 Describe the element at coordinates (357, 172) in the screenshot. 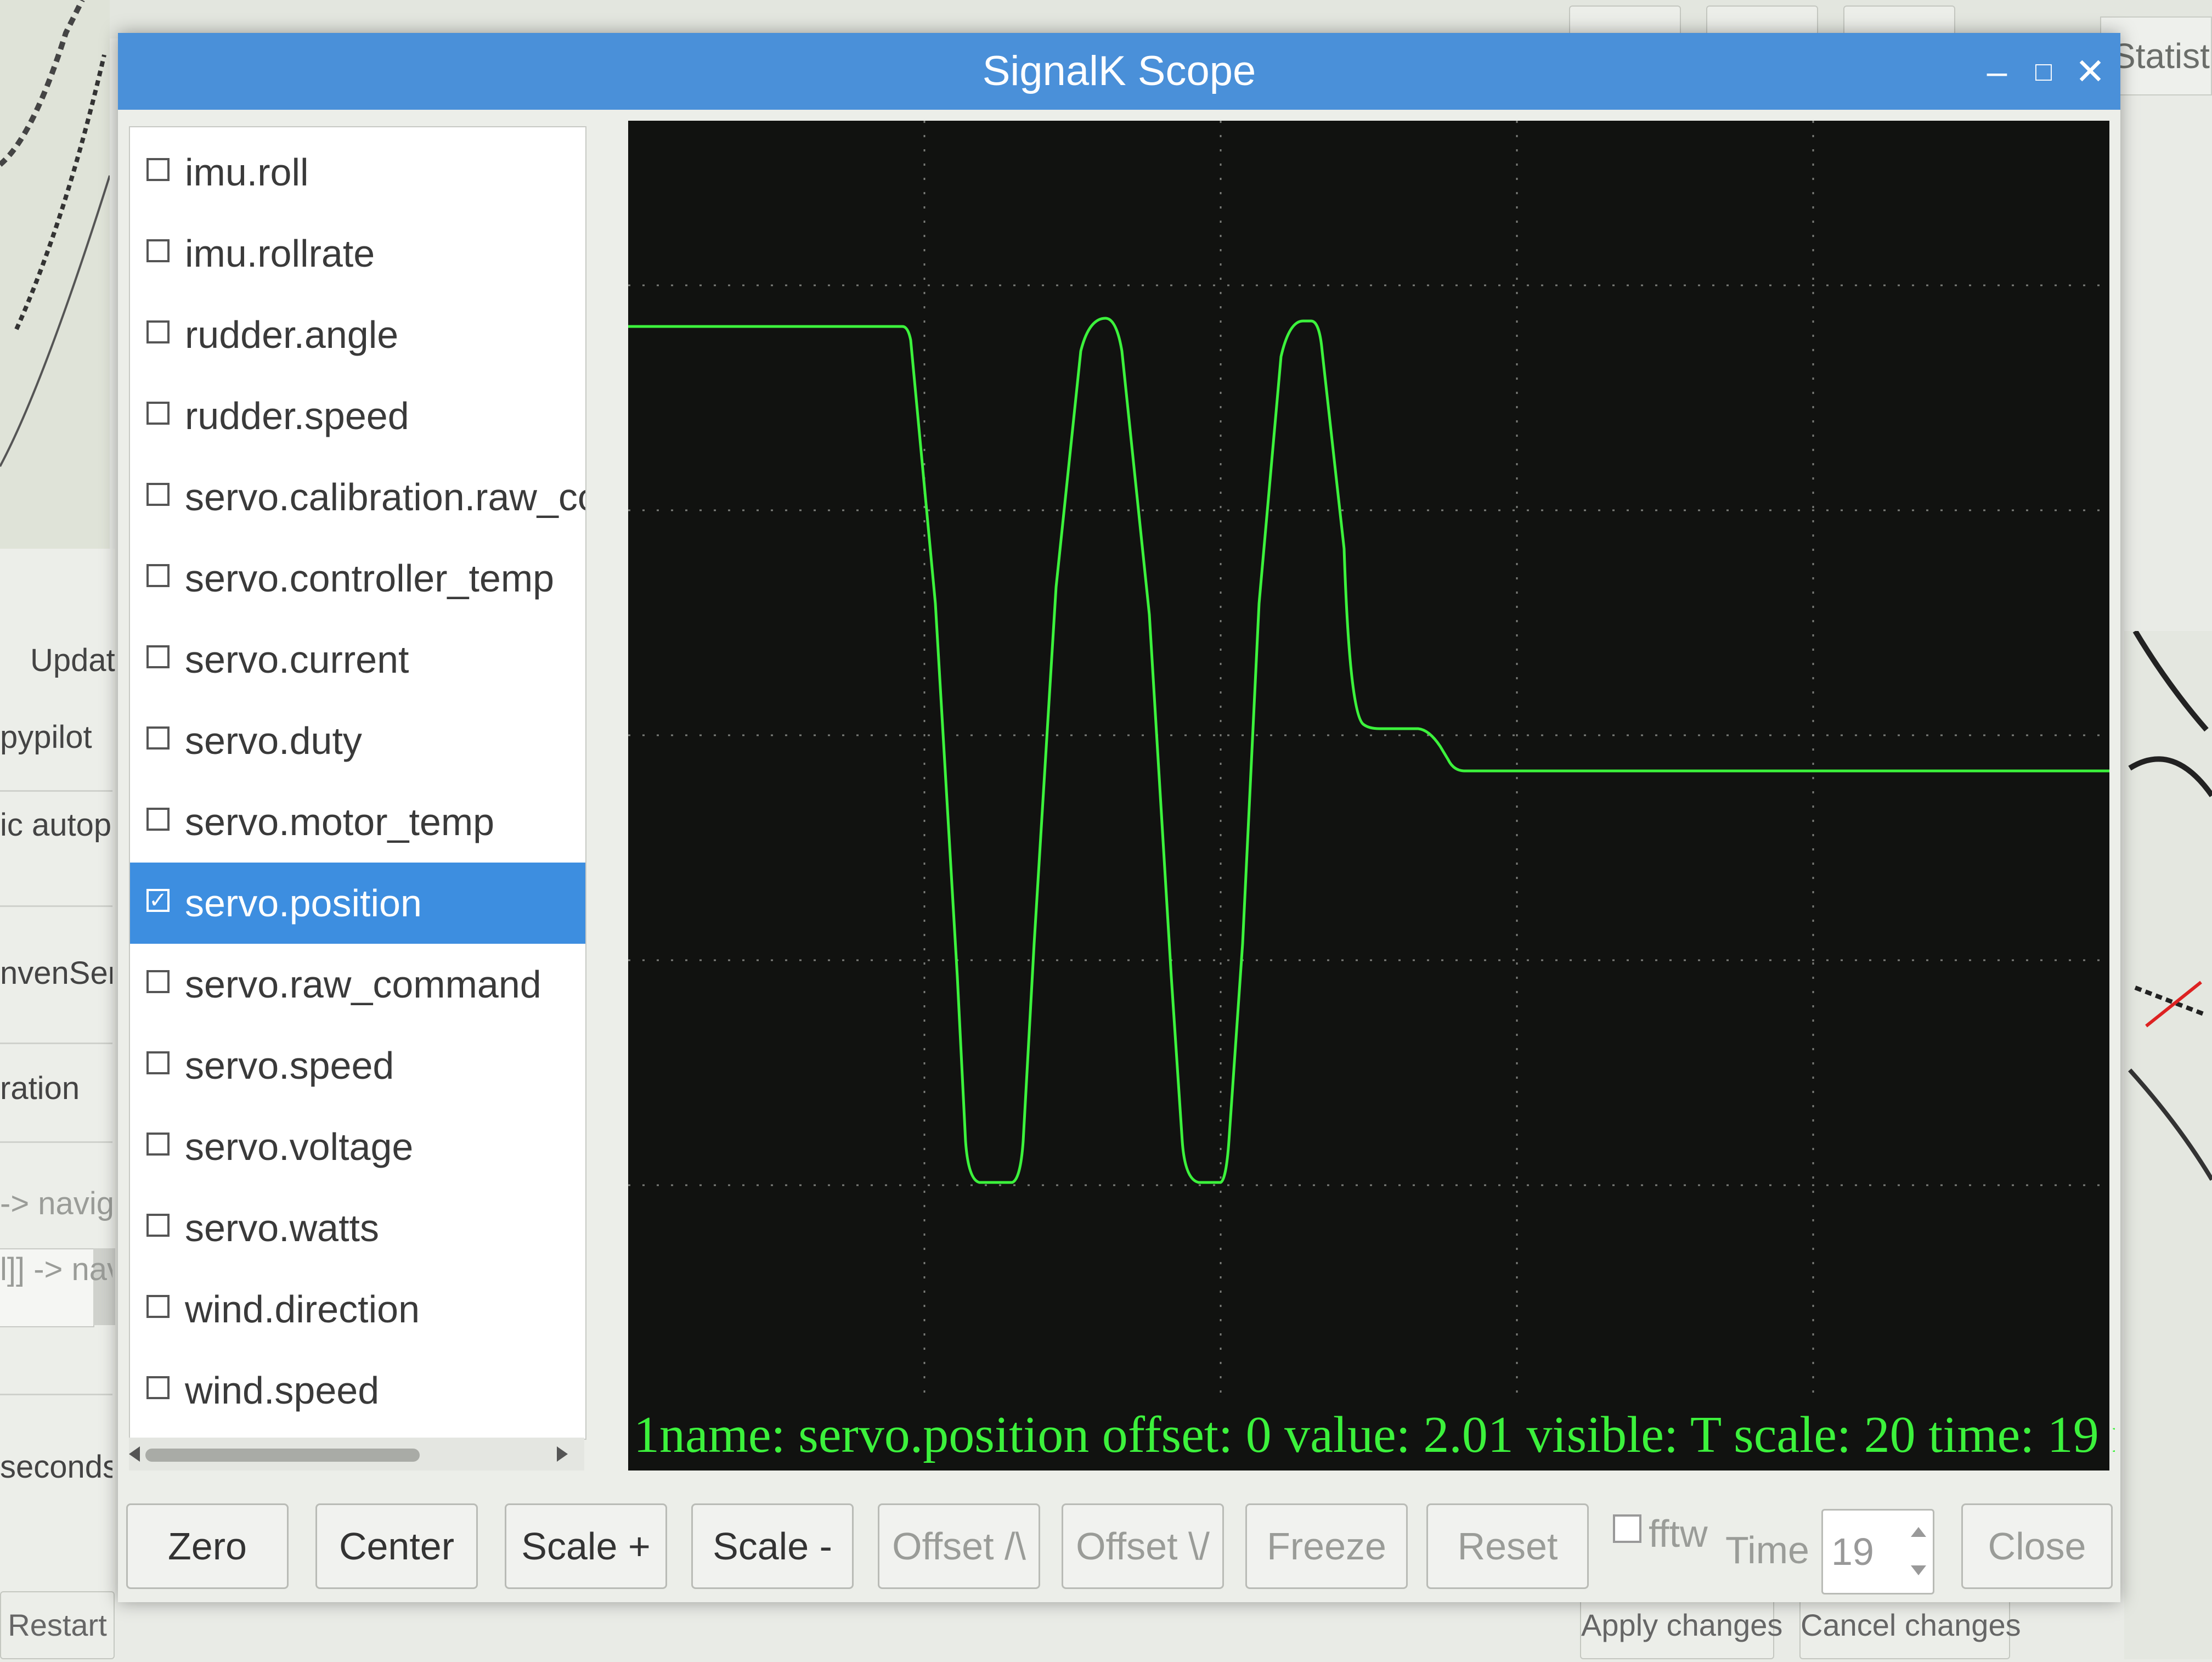

I see `signal-item: imu.roll` at that location.